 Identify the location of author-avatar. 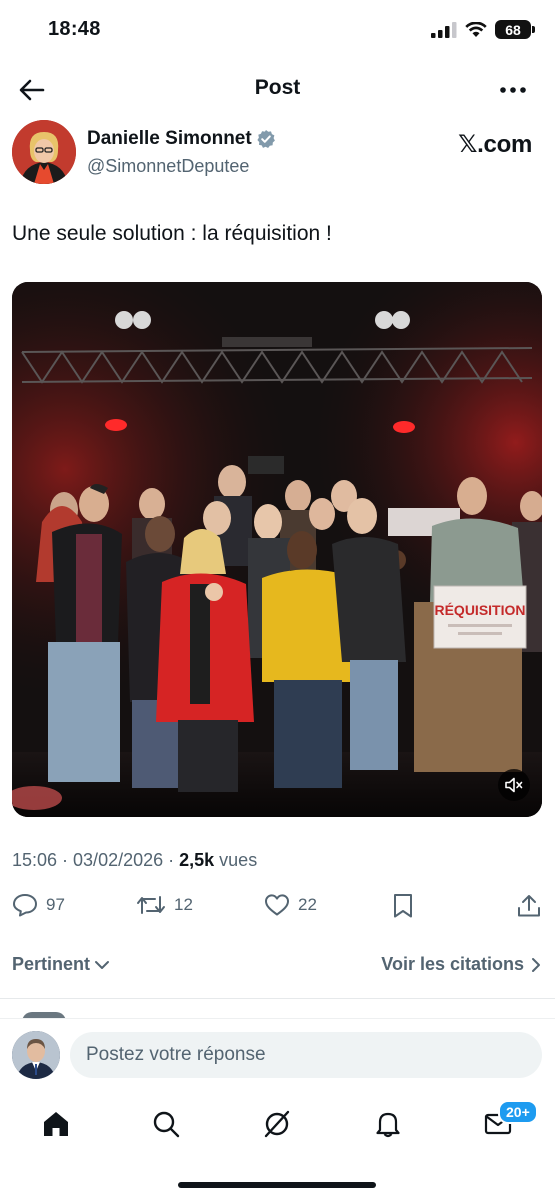
(44, 152).